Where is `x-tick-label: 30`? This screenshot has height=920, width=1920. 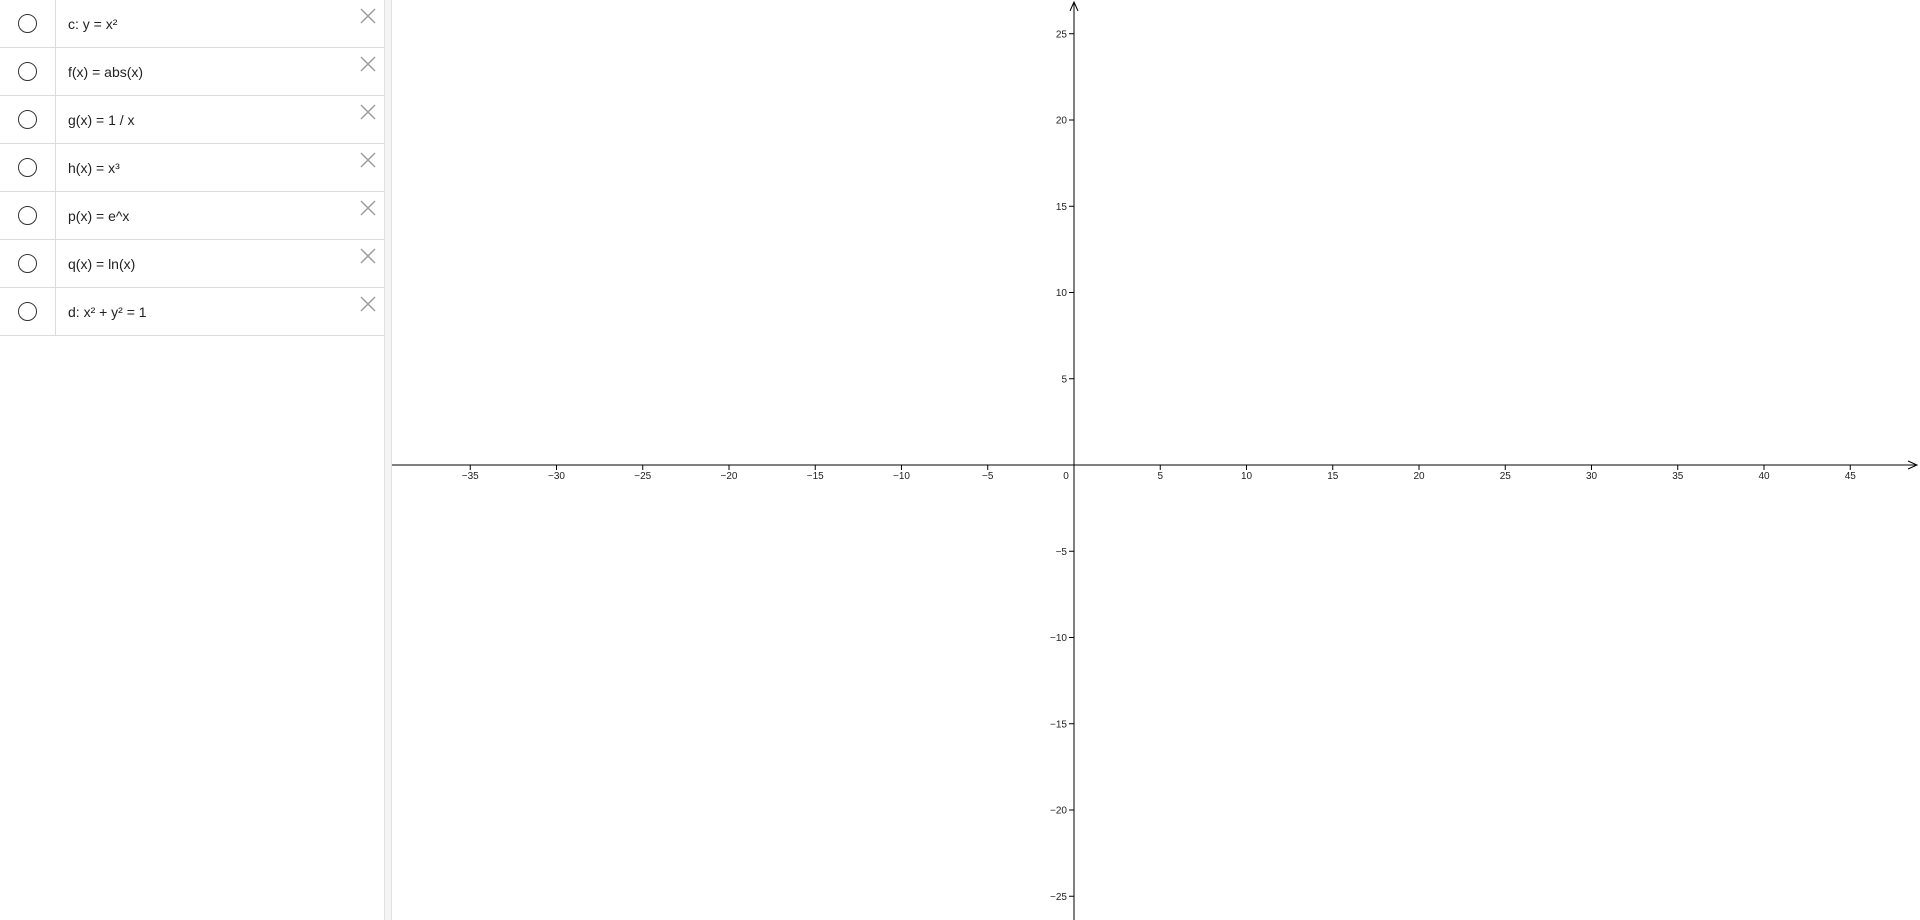 x-tick-label: 30 is located at coordinates (1592, 476).